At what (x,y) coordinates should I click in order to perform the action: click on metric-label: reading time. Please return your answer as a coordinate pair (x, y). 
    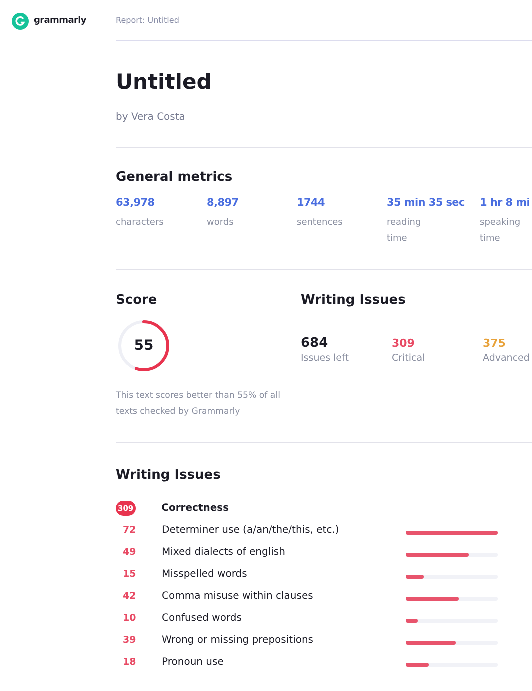
    Looking at the image, I should click on (404, 231).